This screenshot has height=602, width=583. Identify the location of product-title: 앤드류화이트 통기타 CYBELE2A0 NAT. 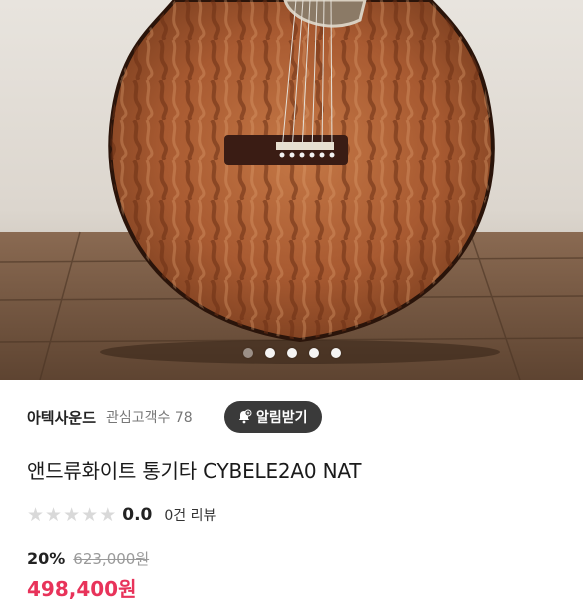
(194, 471).